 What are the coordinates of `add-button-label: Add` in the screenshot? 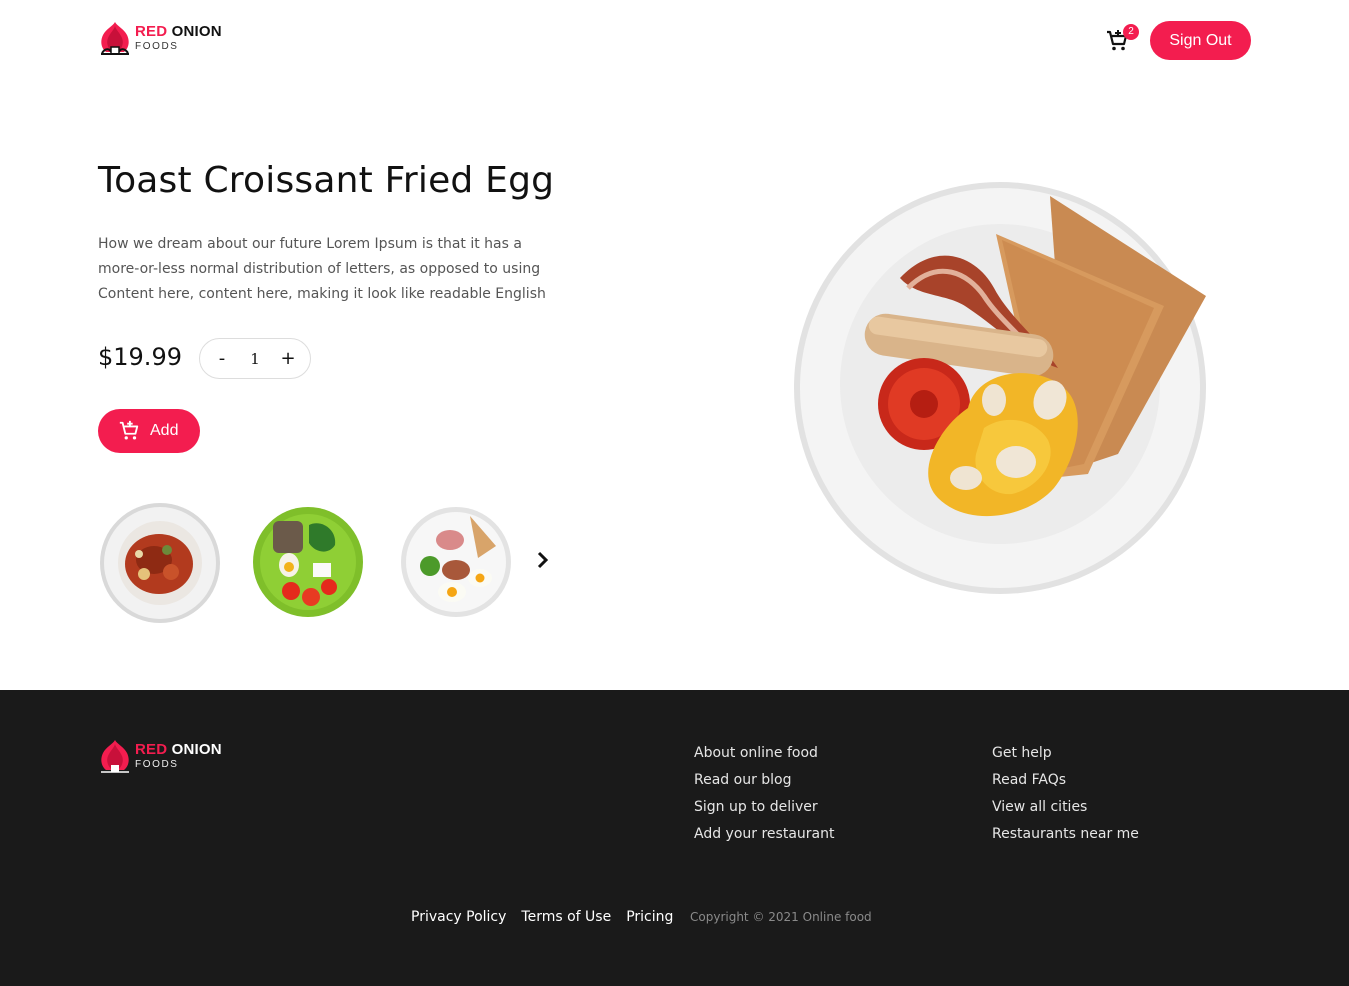 It's located at (164, 430).